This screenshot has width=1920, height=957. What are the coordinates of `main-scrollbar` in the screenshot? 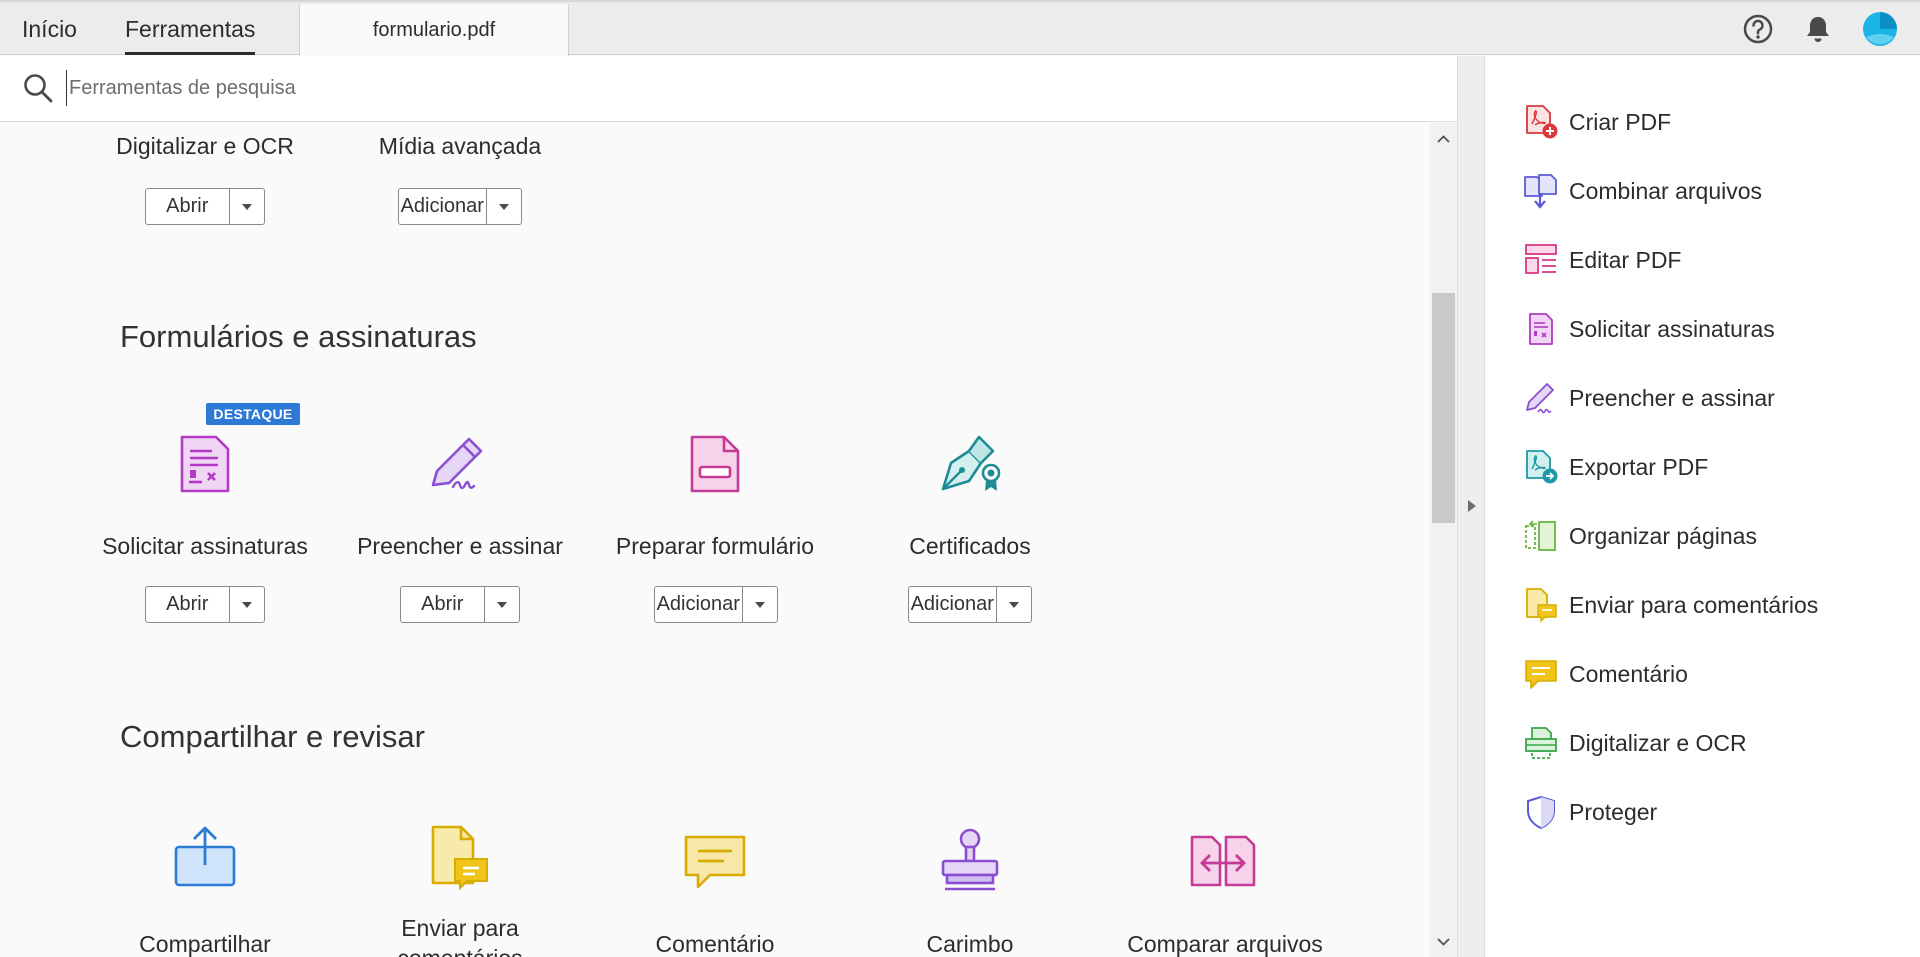 It's located at (1443, 540).